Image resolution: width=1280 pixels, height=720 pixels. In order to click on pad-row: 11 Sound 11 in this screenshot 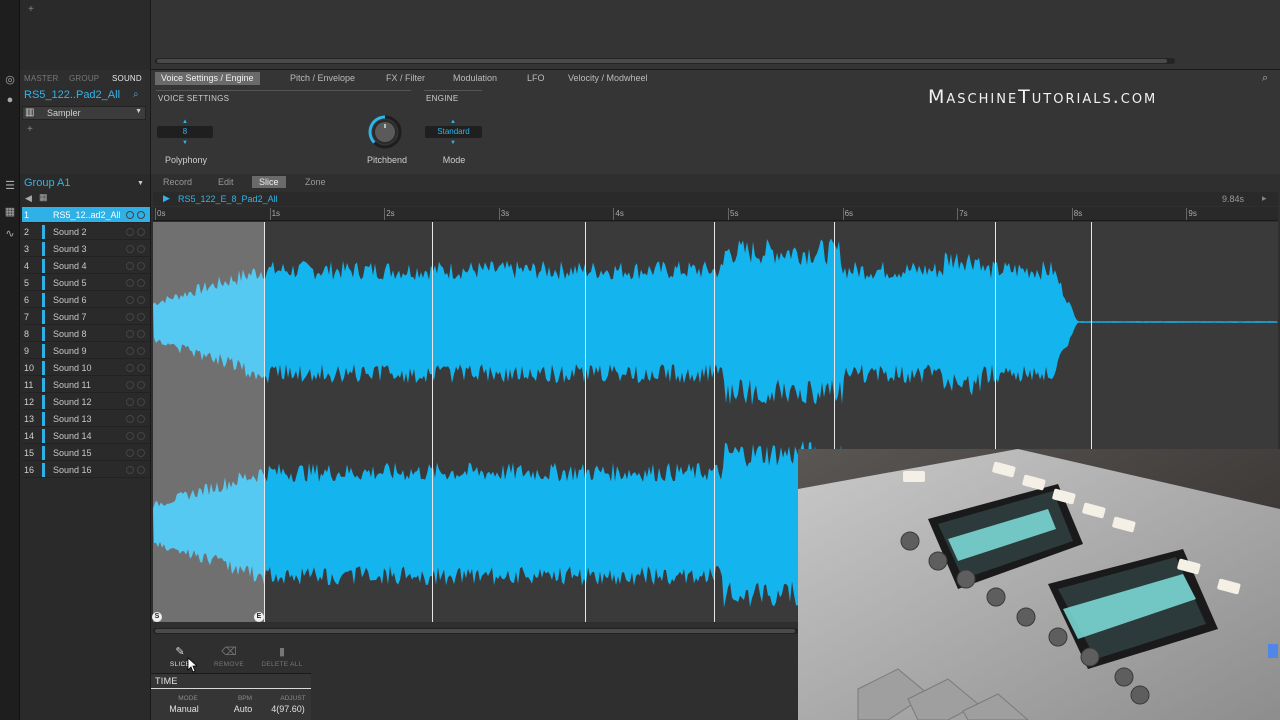, I will do `click(86, 385)`.